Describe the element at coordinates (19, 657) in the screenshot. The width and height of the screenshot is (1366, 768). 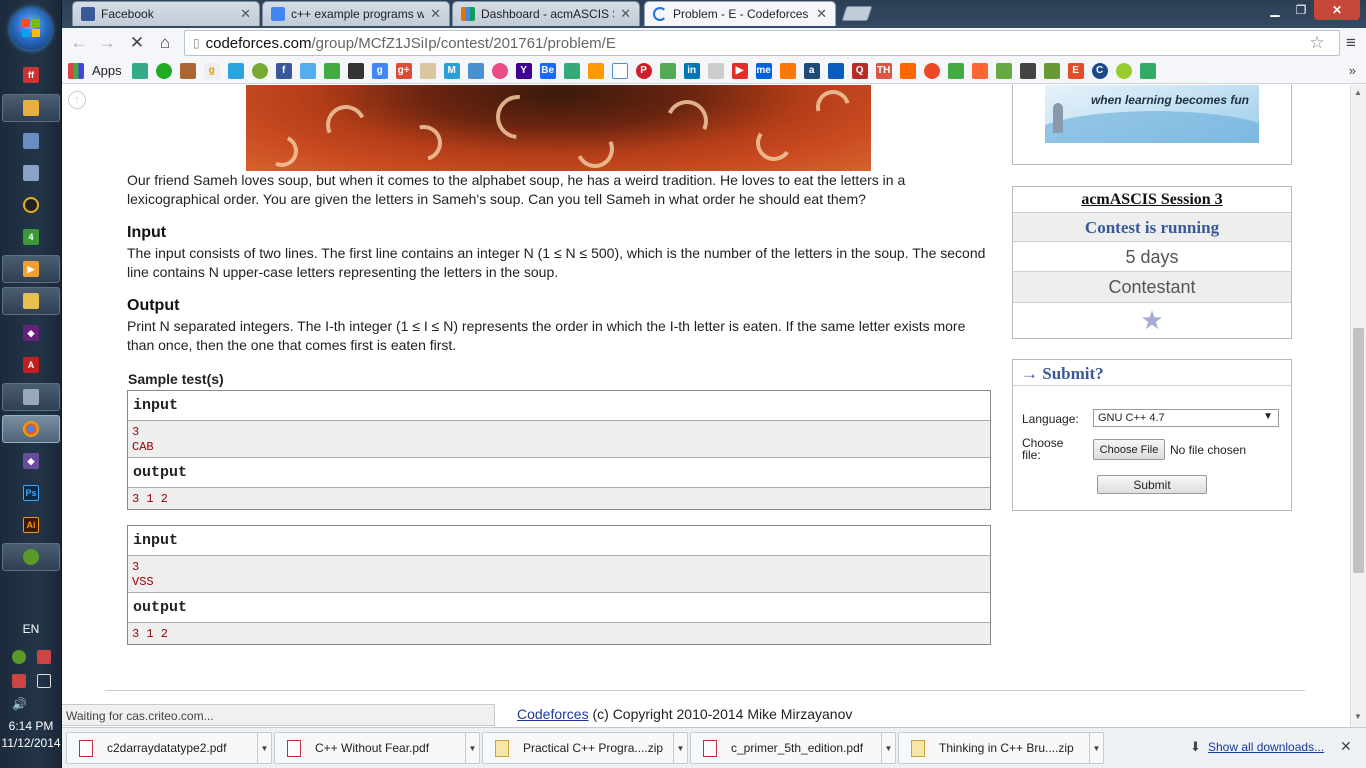
I see `utorrent-tray-icon` at that location.